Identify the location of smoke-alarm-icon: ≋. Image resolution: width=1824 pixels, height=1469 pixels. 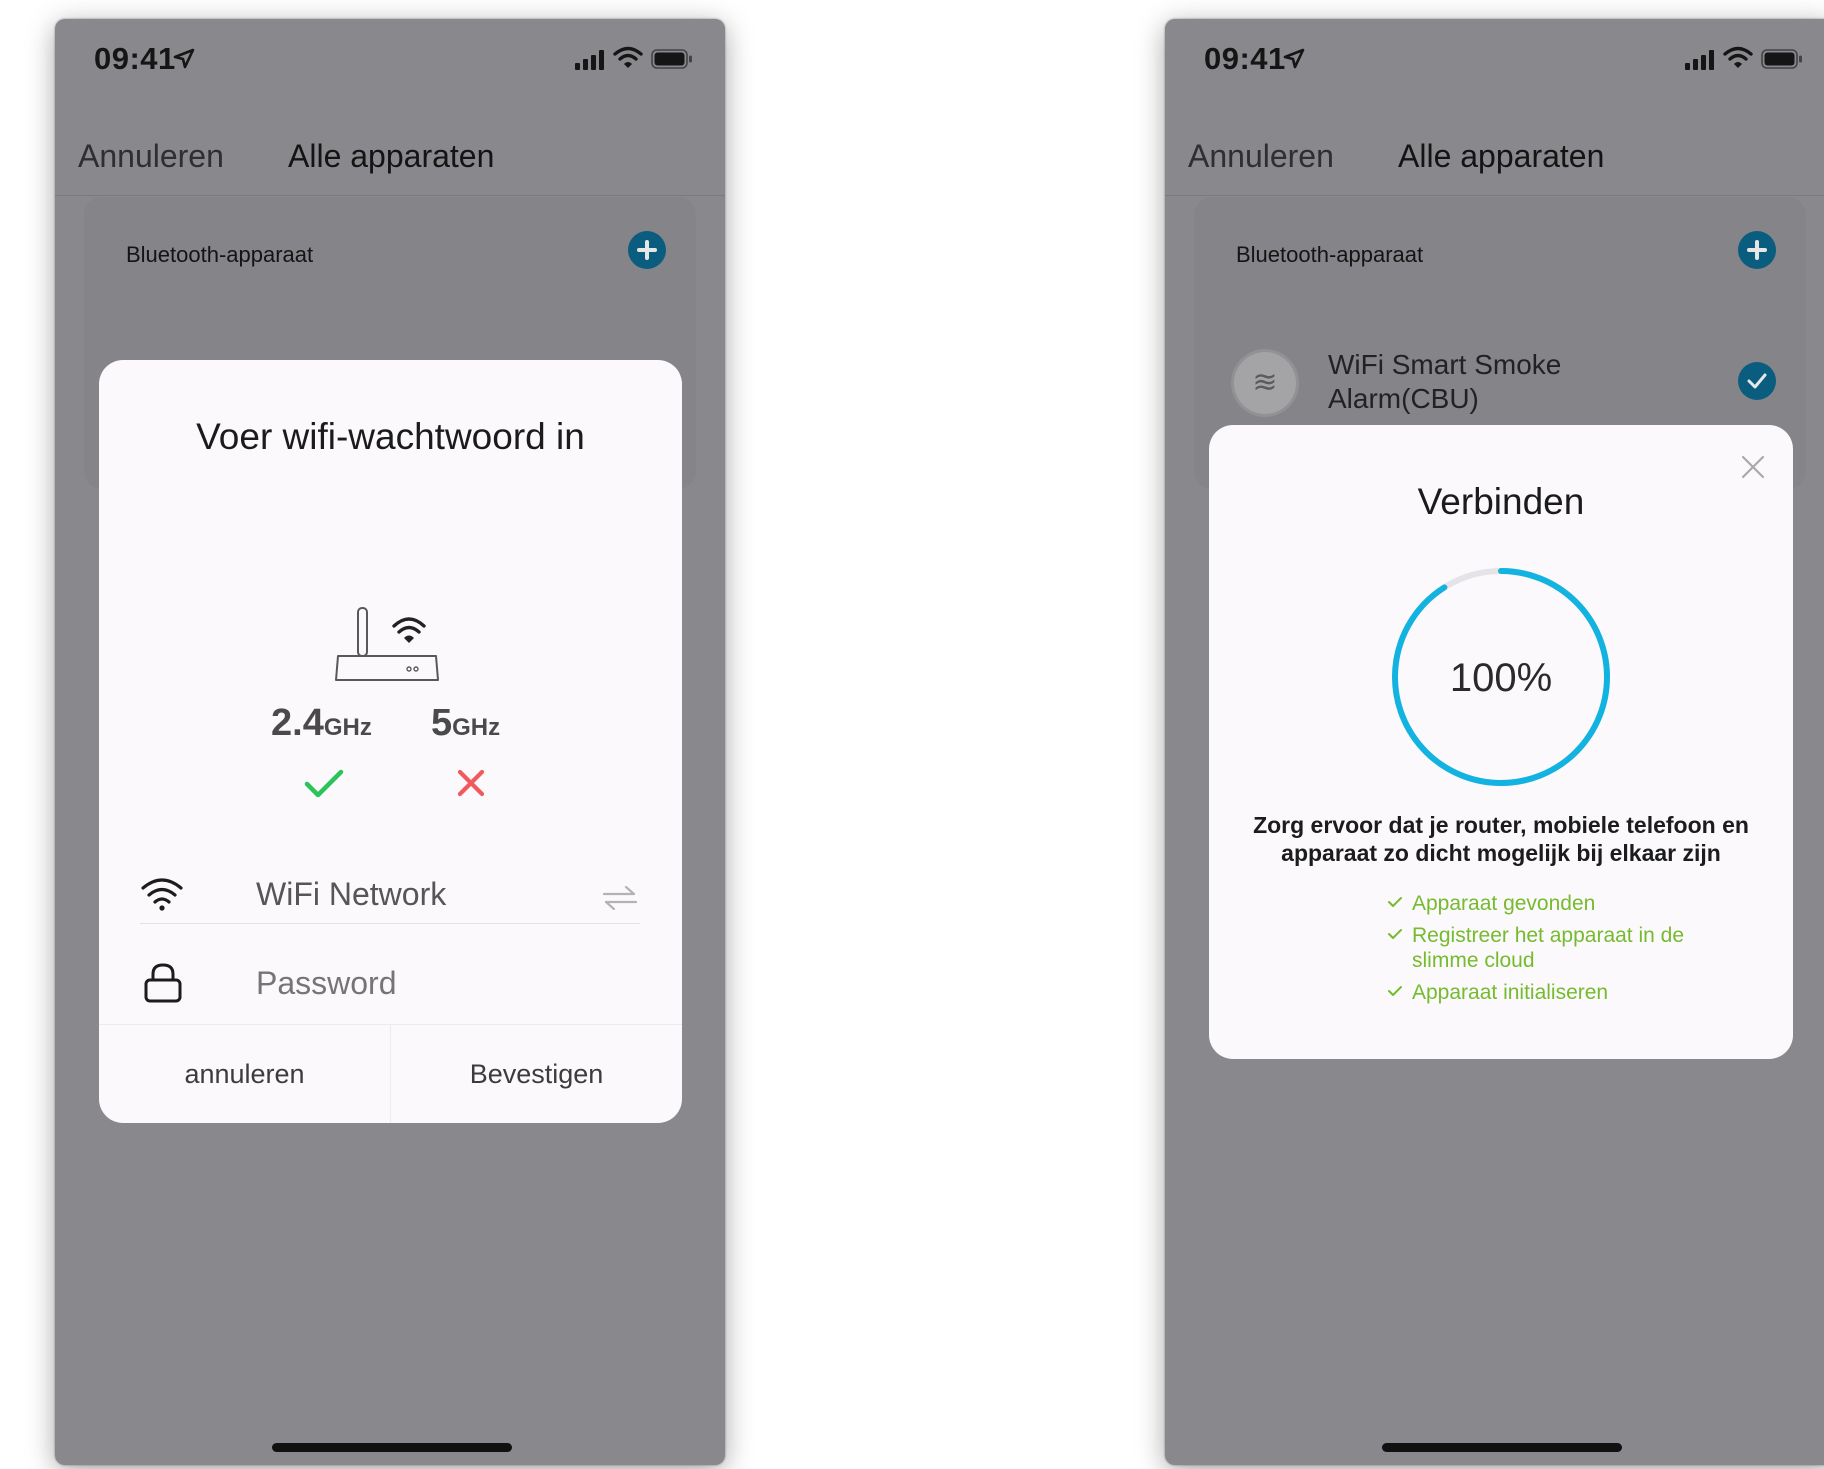
(1265, 383).